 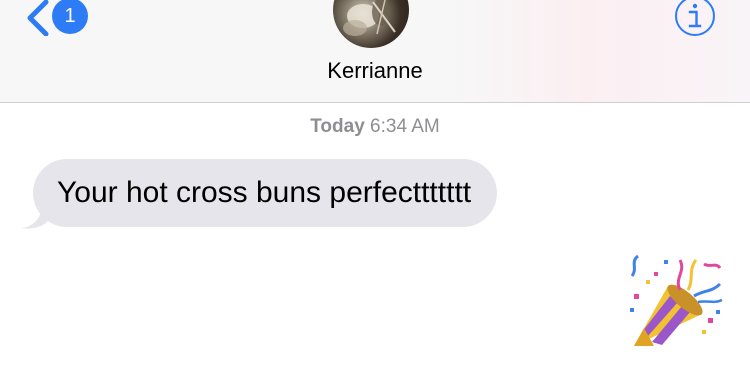 What do you see at coordinates (369, 18) in the screenshot?
I see `avatar-photo` at bounding box center [369, 18].